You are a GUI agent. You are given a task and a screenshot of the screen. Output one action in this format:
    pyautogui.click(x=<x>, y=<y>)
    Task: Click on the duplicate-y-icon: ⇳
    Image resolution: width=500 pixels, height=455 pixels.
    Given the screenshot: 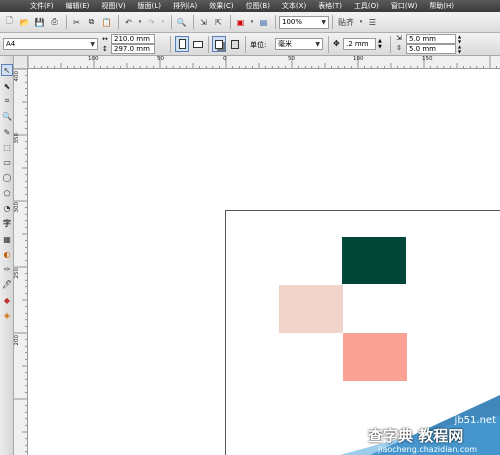 What is the action you would take?
    pyautogui.click(x=399, y=48)
    